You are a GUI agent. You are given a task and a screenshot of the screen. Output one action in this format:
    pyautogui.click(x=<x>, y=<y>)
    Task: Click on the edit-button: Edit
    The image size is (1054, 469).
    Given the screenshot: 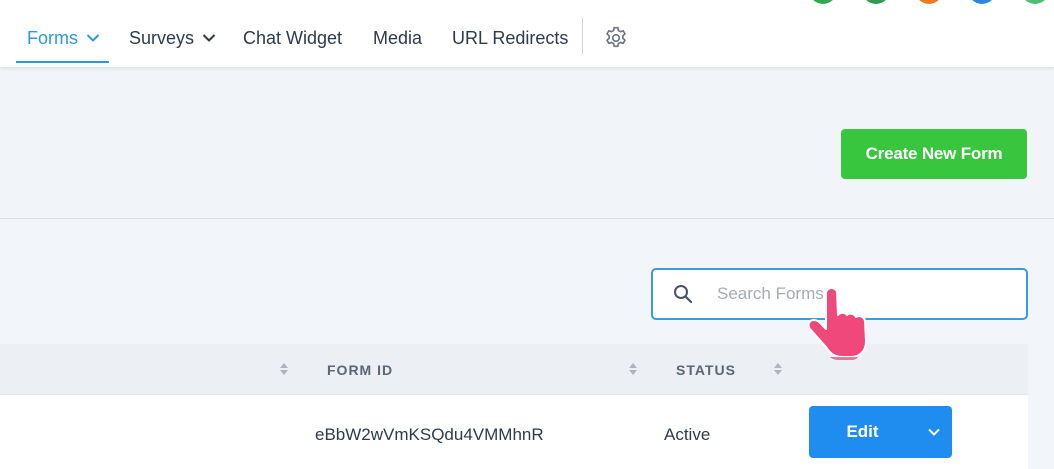 What is the action you would take?
    pyautogui.click(x=862, y=432)
    